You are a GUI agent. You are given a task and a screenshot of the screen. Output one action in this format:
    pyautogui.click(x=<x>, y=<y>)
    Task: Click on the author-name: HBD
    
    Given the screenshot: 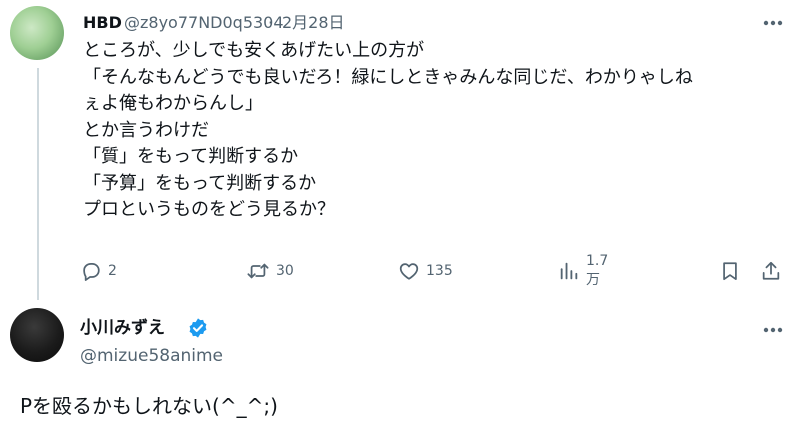 What is the action you would take?
    pyautogui.click(x=102, y=23)
    